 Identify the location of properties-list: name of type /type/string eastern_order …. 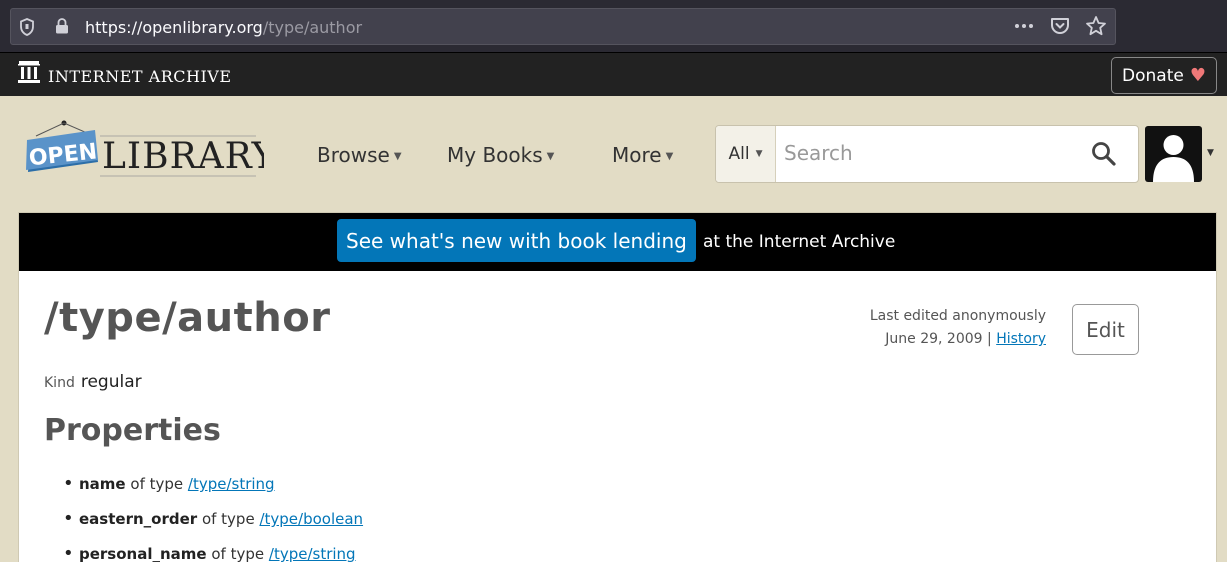
(213, 517).